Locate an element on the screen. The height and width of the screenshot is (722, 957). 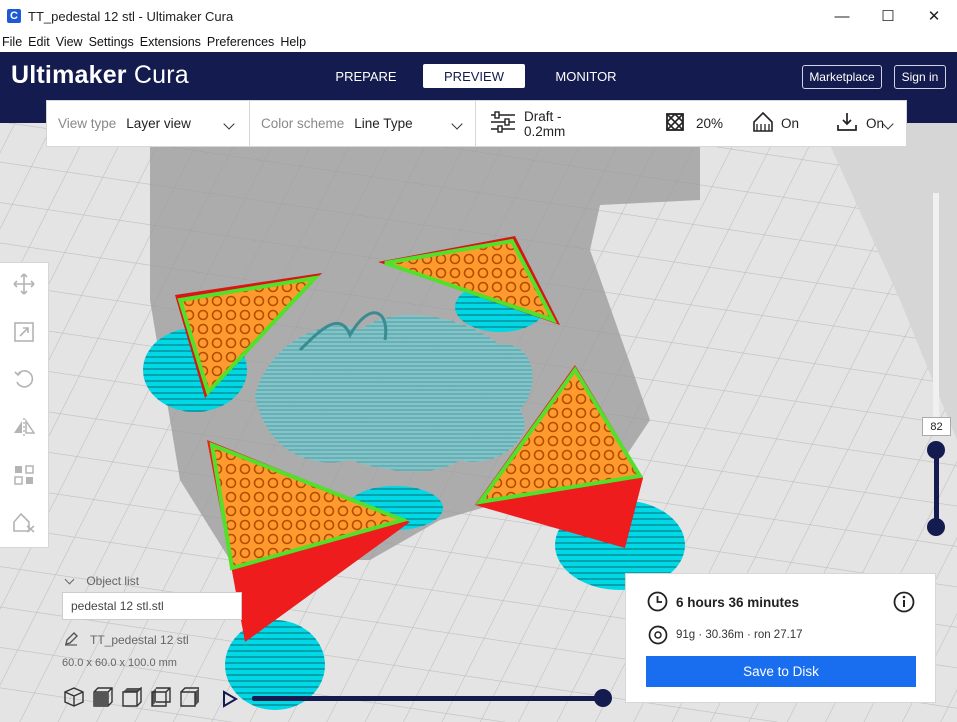
object-dimensions: 60.0 x 60.0 x 100.0 mm is located at coordinates (119, 663).